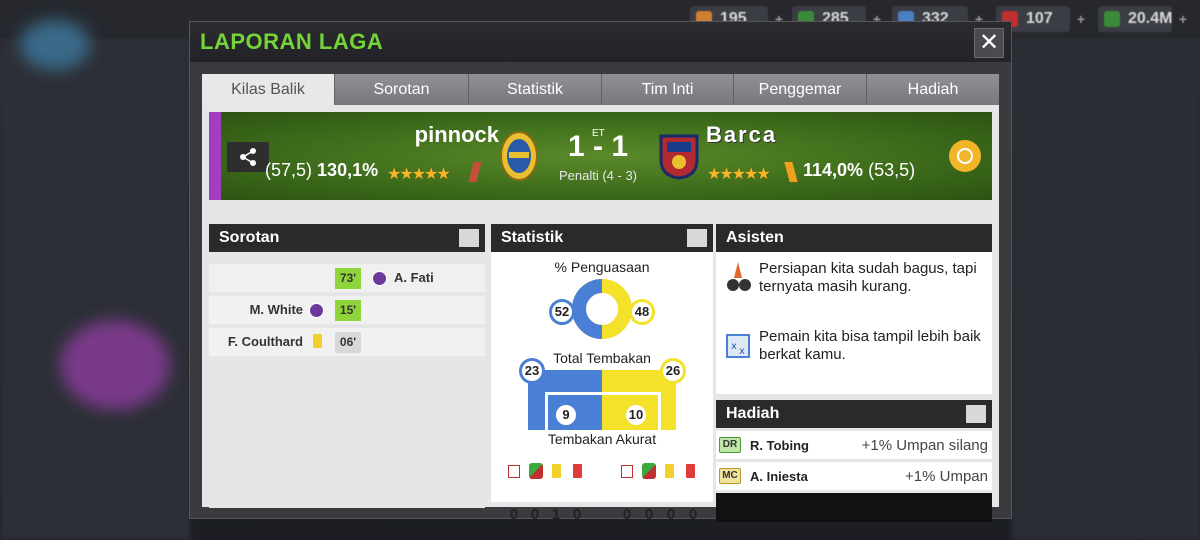 Image resolution: width=1200 pixels, height=540 pixels. I want to click on highlight-row: F. Coulthard 06', so click(347, 342).